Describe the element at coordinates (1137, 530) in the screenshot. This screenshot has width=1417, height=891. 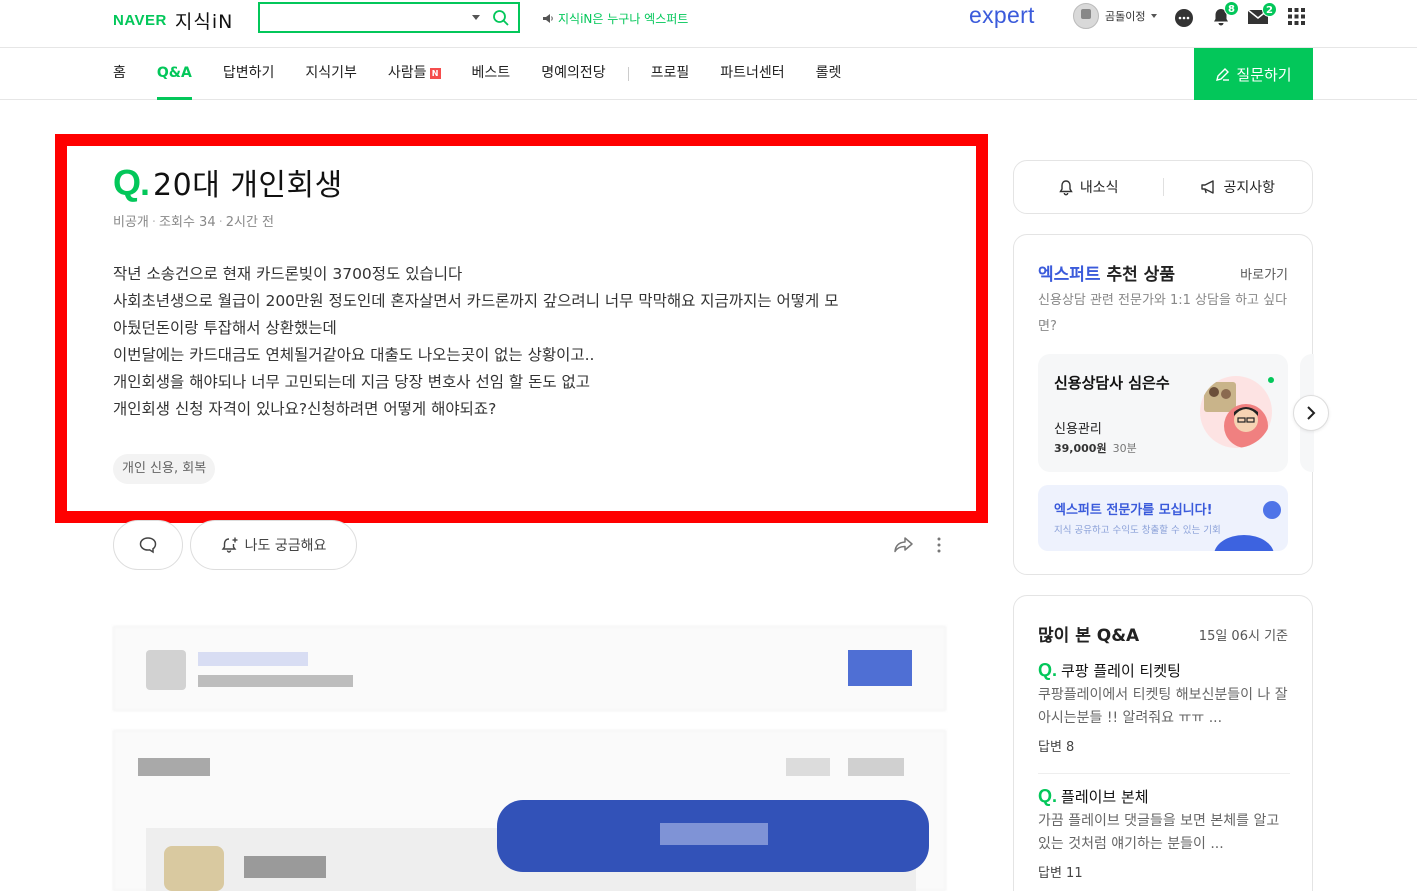
I see `recruit-desc: 지식 공유하고 수익도 창출할 수 있는 기회` at that location.